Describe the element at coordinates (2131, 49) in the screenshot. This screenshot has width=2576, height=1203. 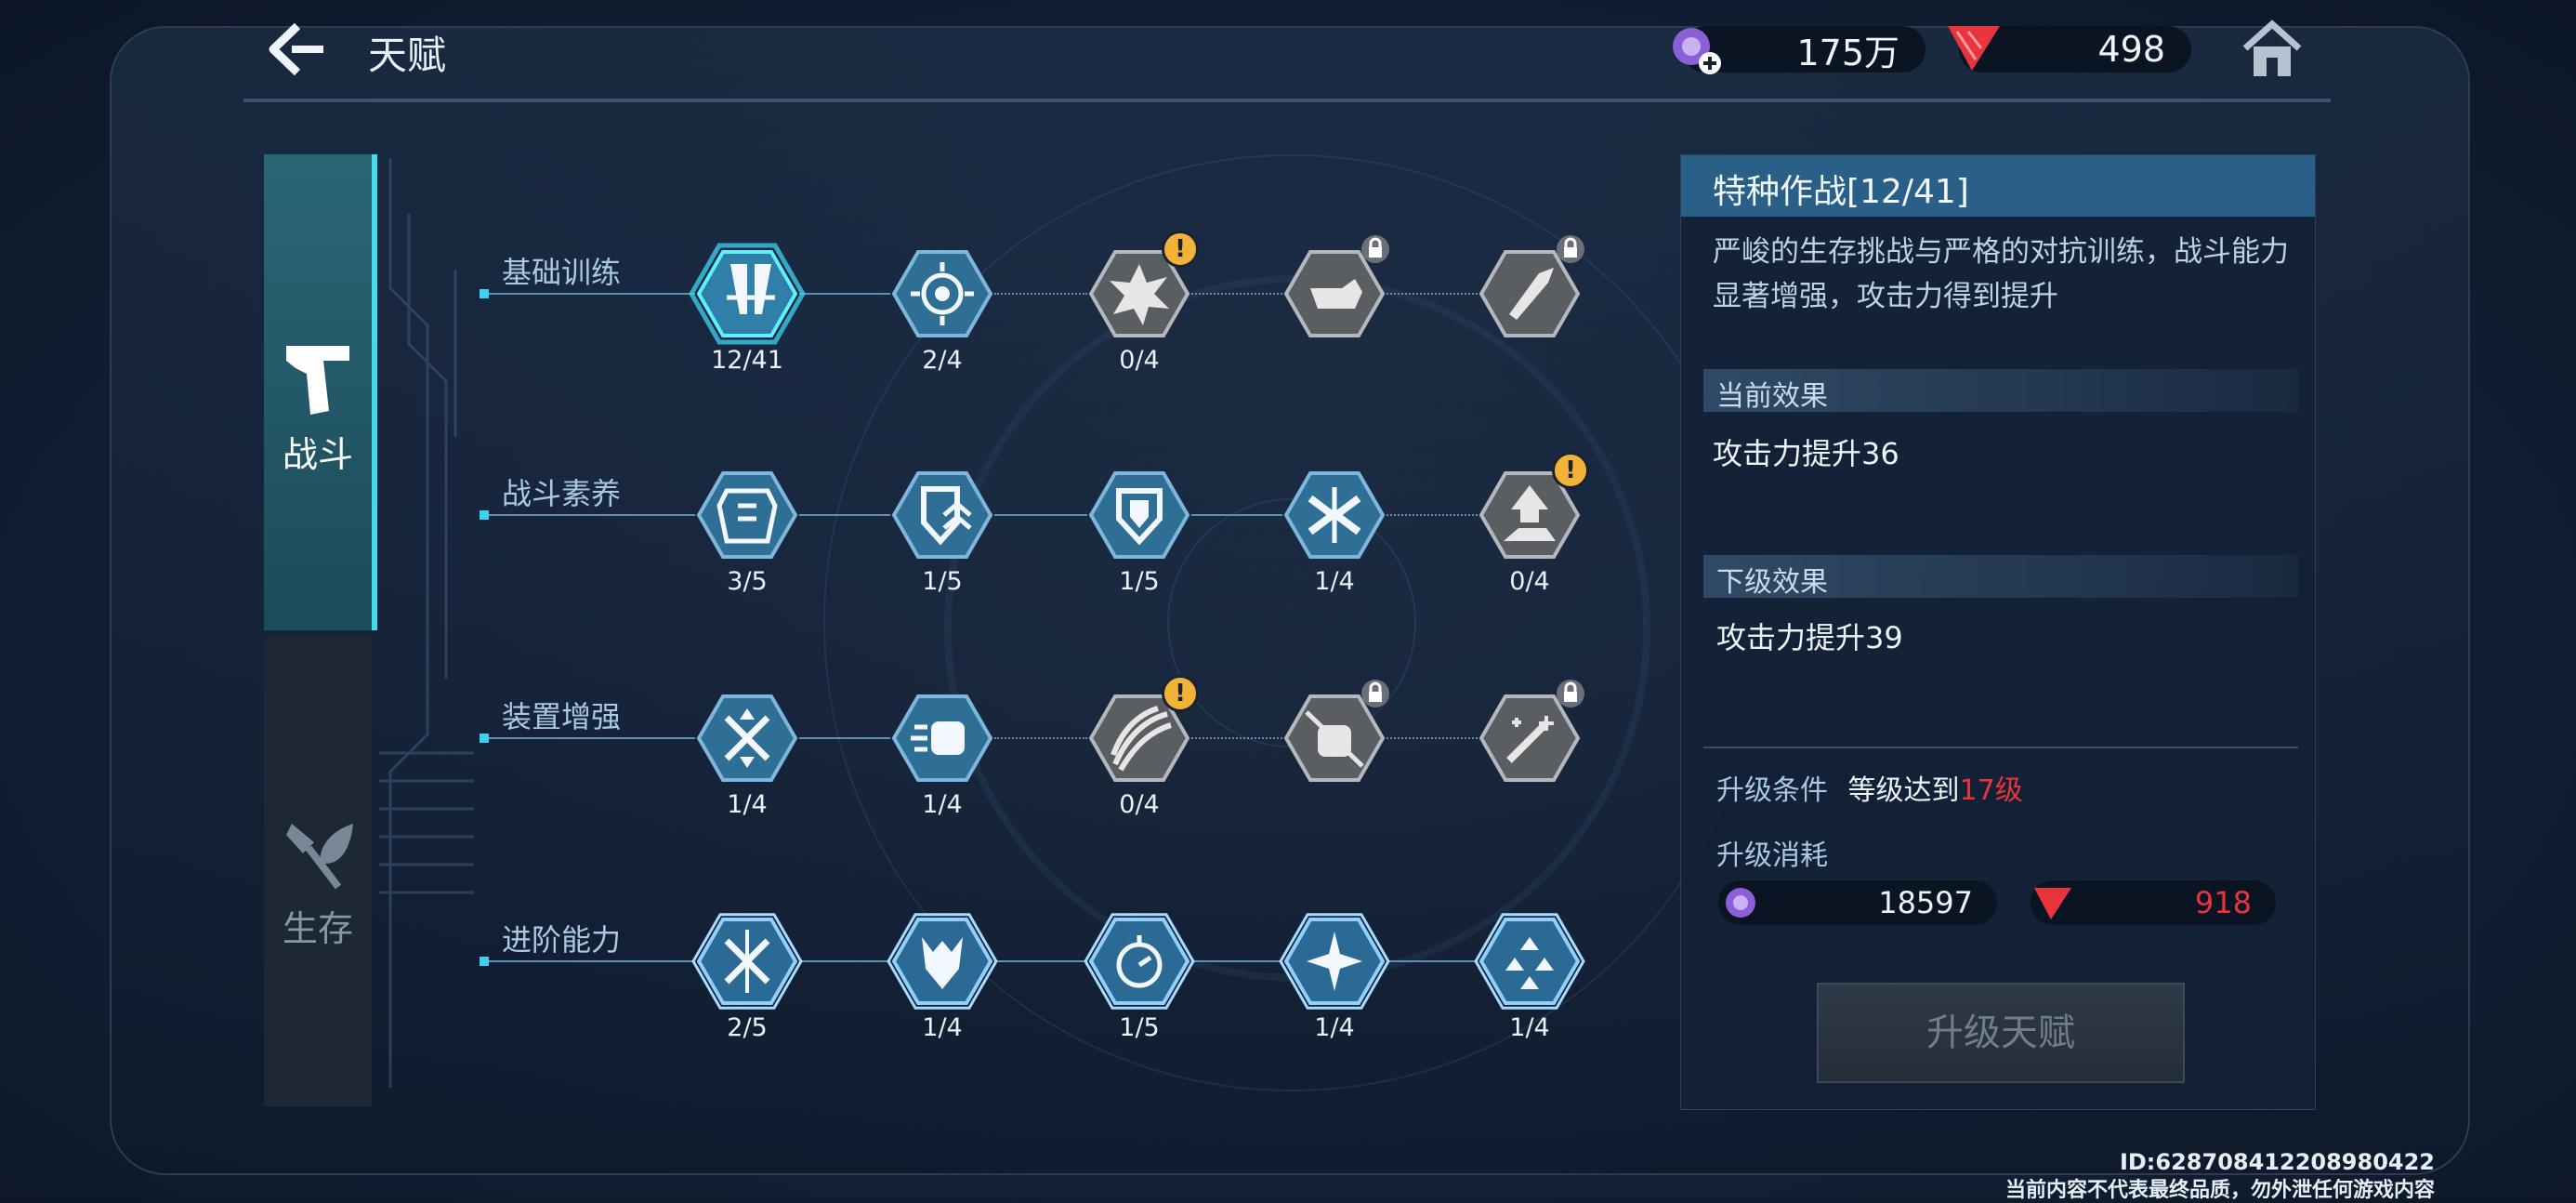
I see `red-amount: 498` at that location.